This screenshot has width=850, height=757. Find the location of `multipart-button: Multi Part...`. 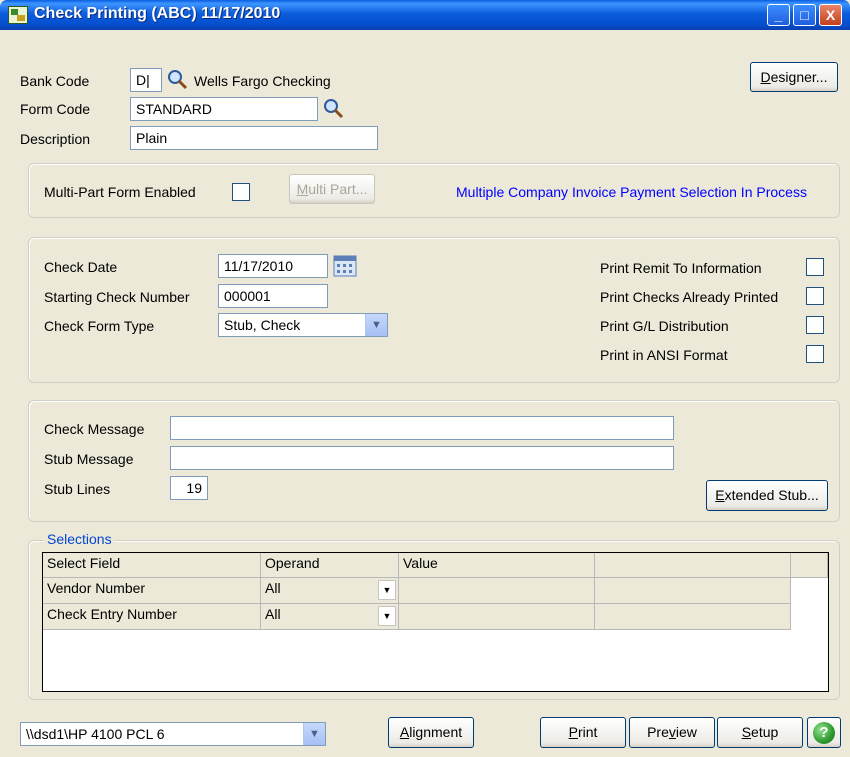

multipart-button: Multi Part... is located at coordinates (332, 189).